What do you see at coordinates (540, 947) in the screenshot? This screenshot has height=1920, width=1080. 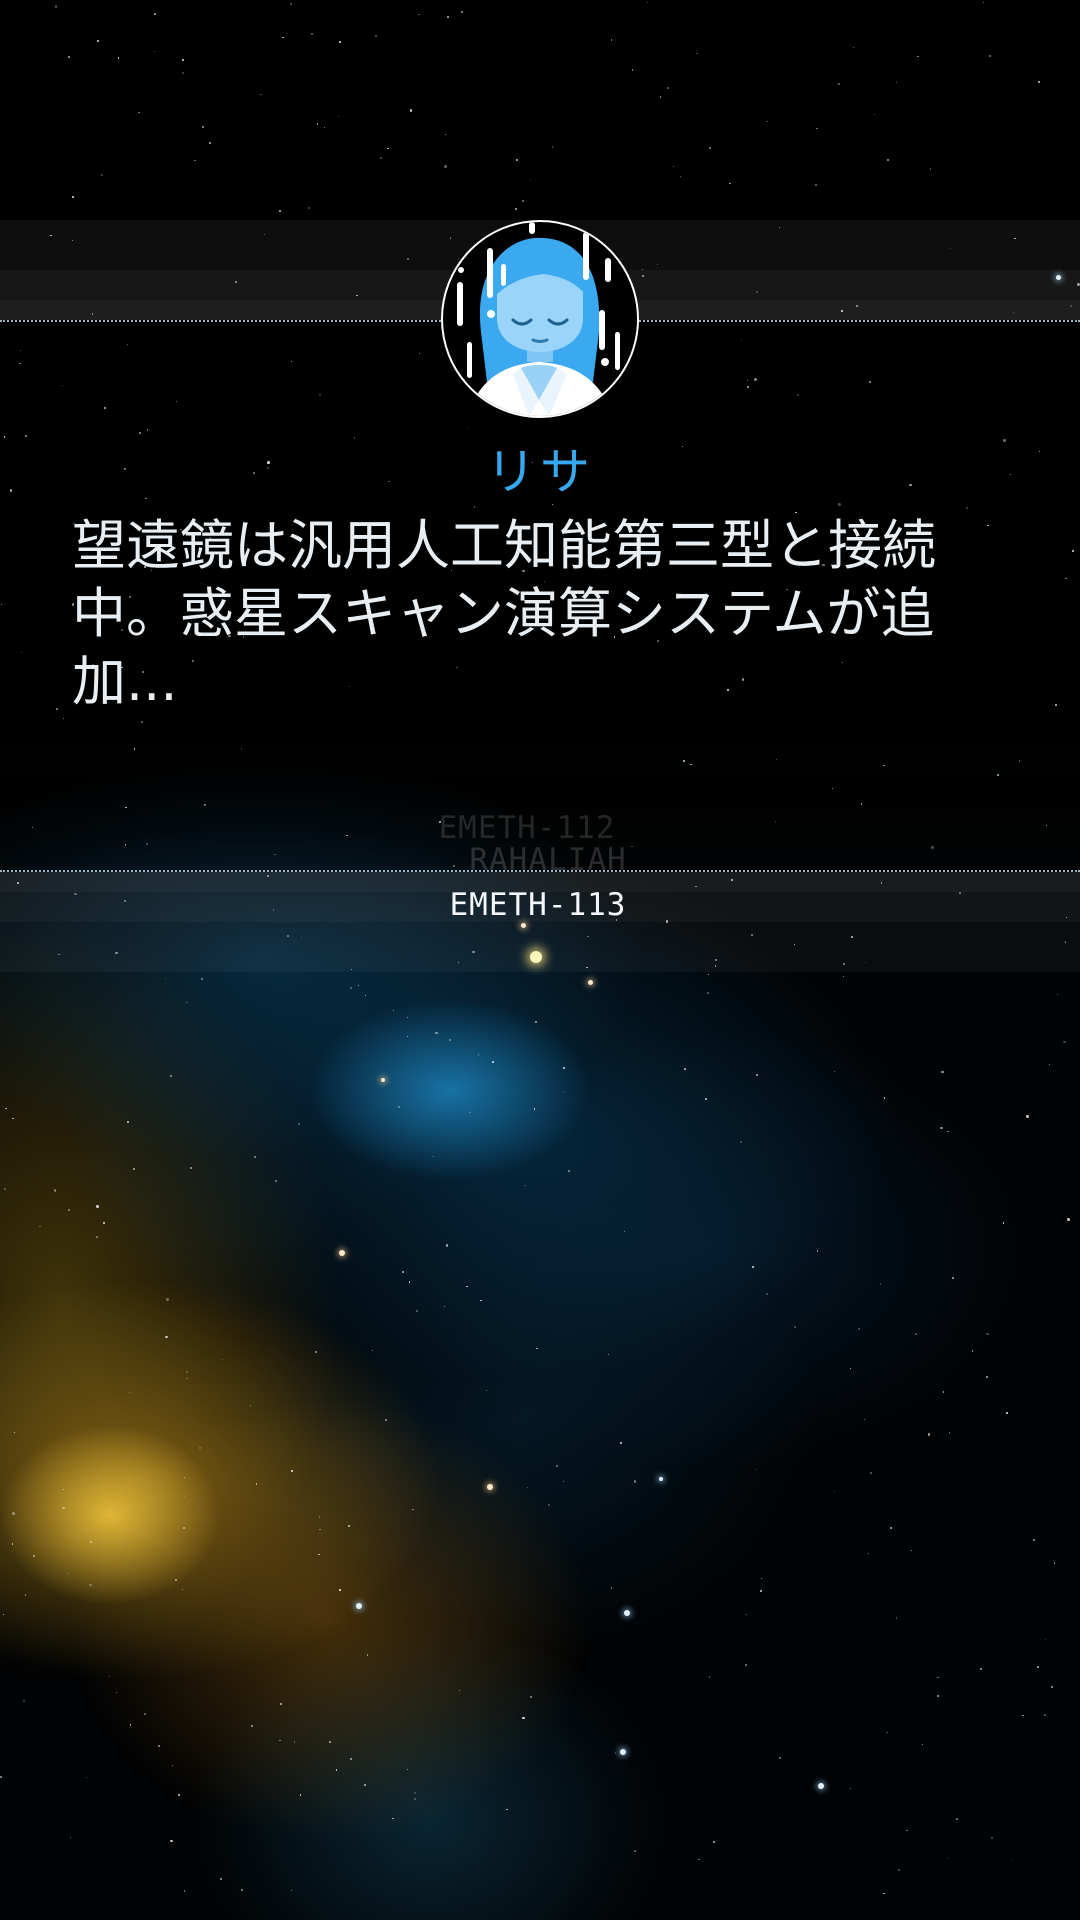 I see `target-scan-band` at bounding box center [540, 947].